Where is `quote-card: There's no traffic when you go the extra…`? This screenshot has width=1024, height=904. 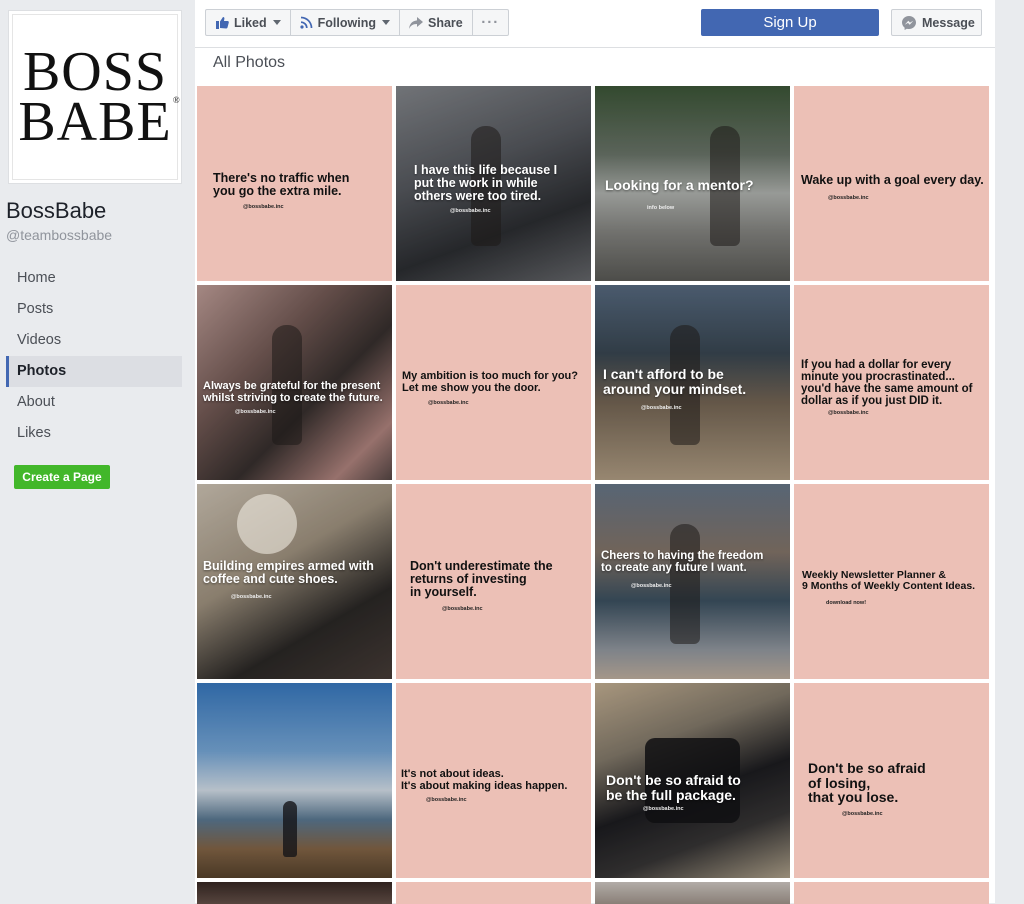
quote-card: There's no traffic when you go the extra… is located at coordinates (294, 183).